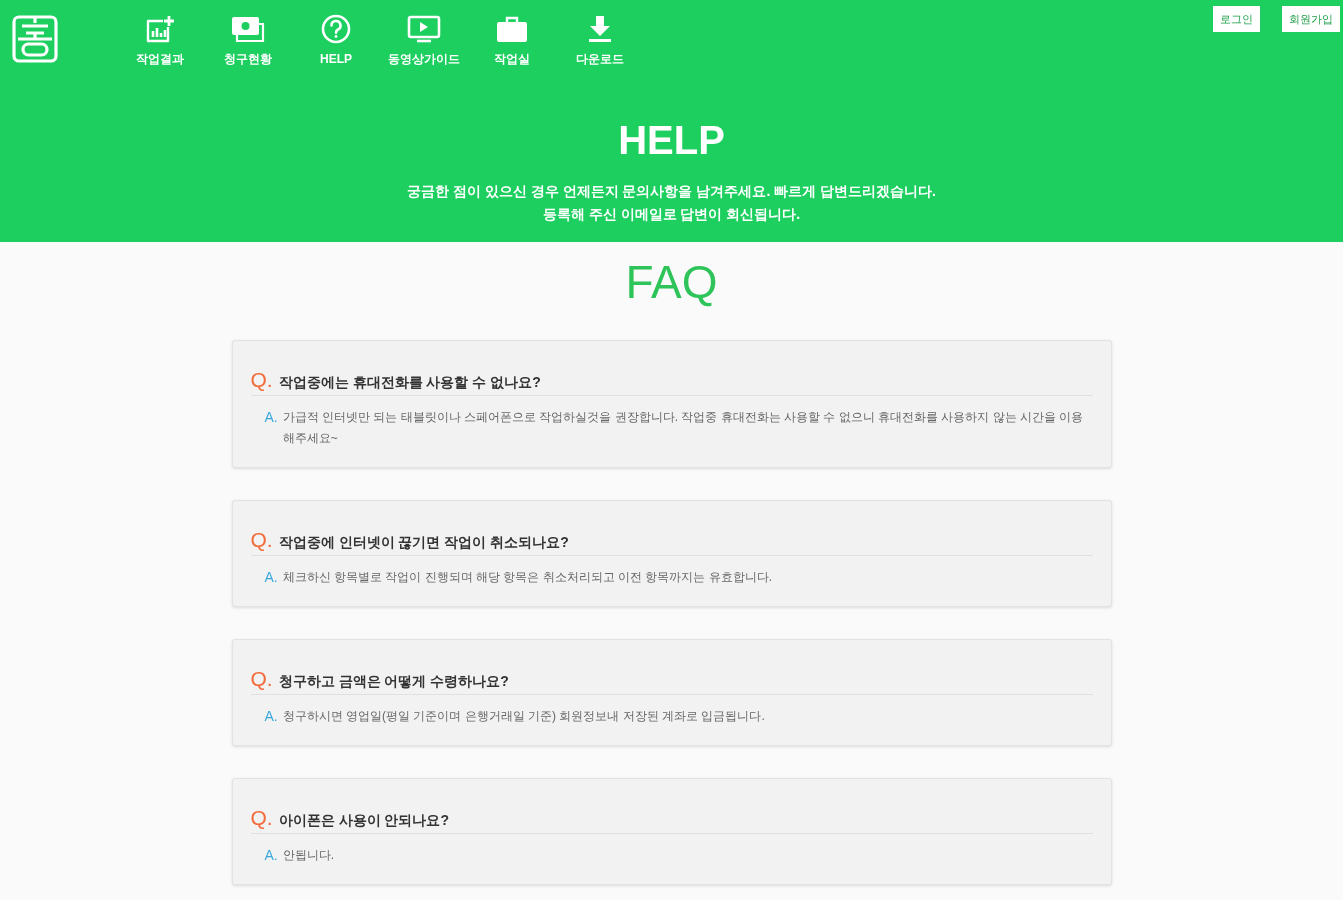 The width and height of the screenshot is (1343, 900). I want to click on answer-text: 청구하시면 영업일(평일 기준이며 은행거래일 기준) 회원정보내 저장된 계좌로 입금됩니다., so click(524, 716).